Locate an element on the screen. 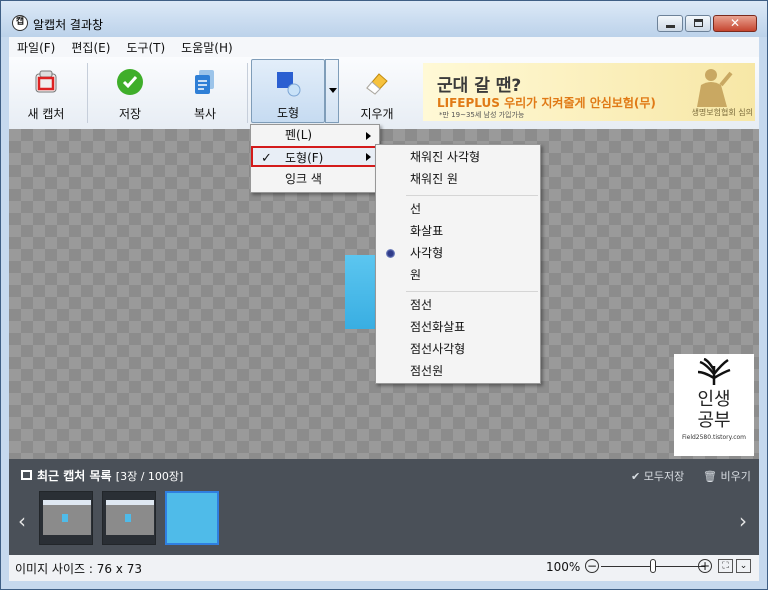  zoom-in-icon: + is located at coordinates (705, 566).